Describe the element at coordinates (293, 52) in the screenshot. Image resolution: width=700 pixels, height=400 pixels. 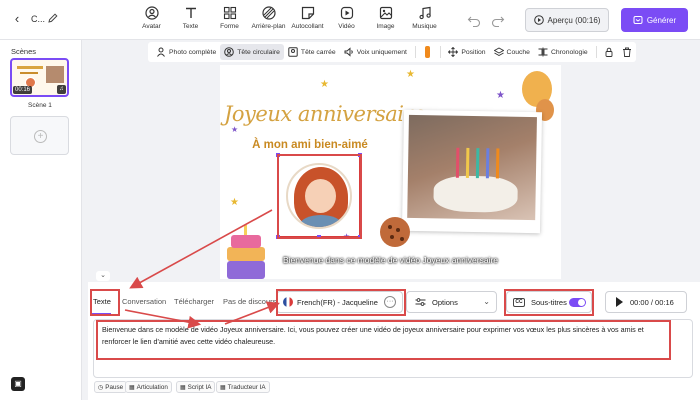
I see `square-head-icon` at that location.